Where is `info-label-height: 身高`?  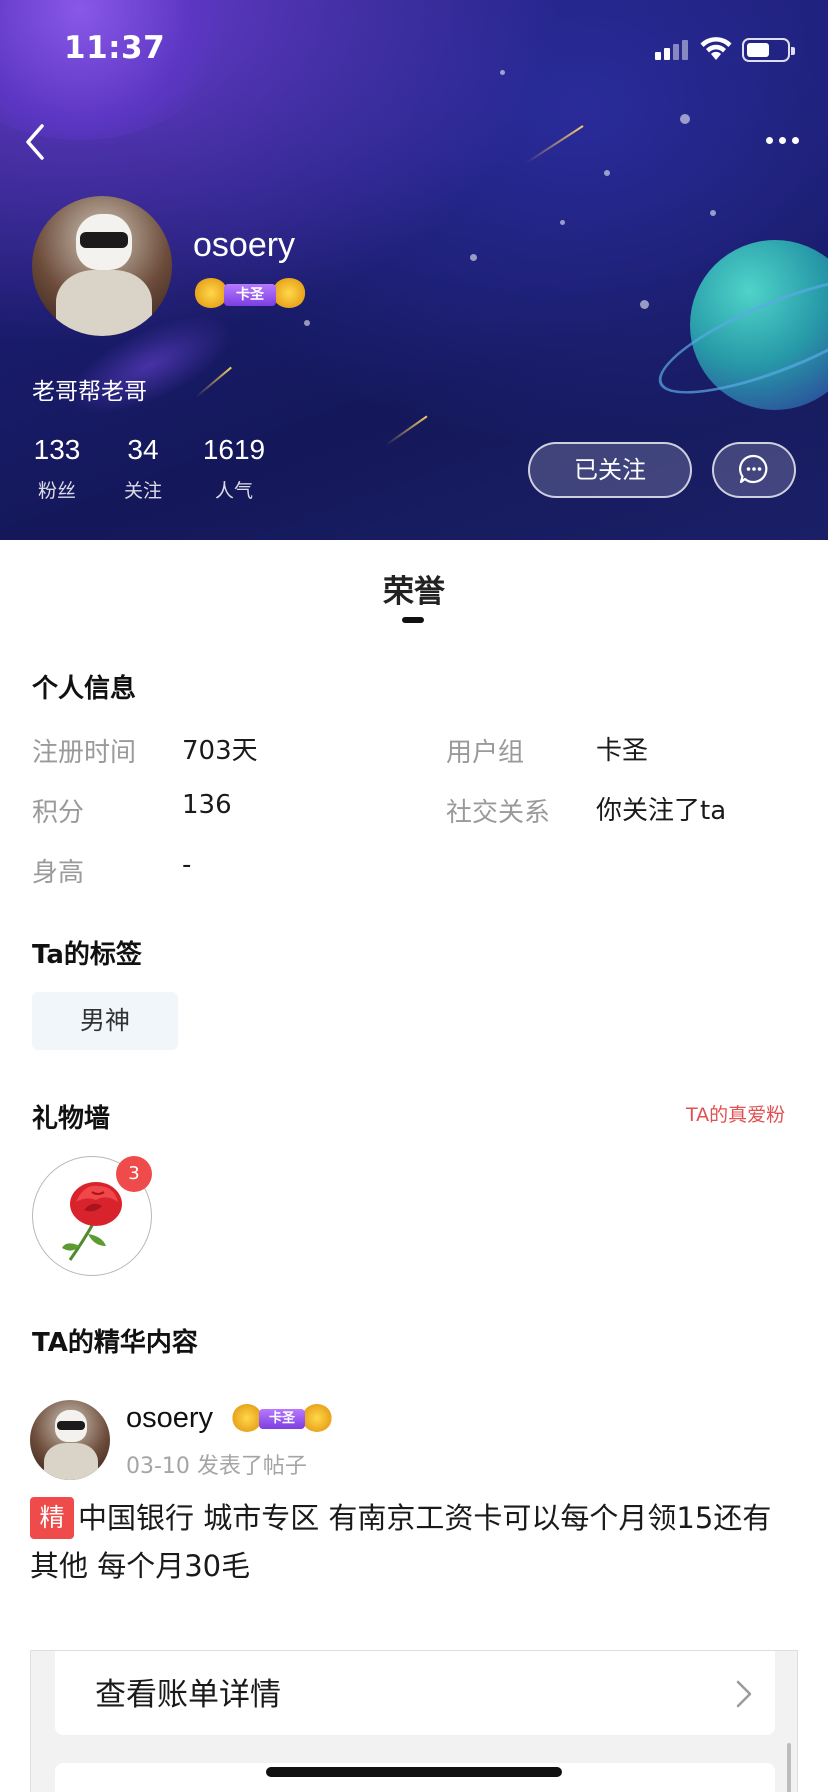
info-label-height: 身高 is located at coordinates (58, 873).